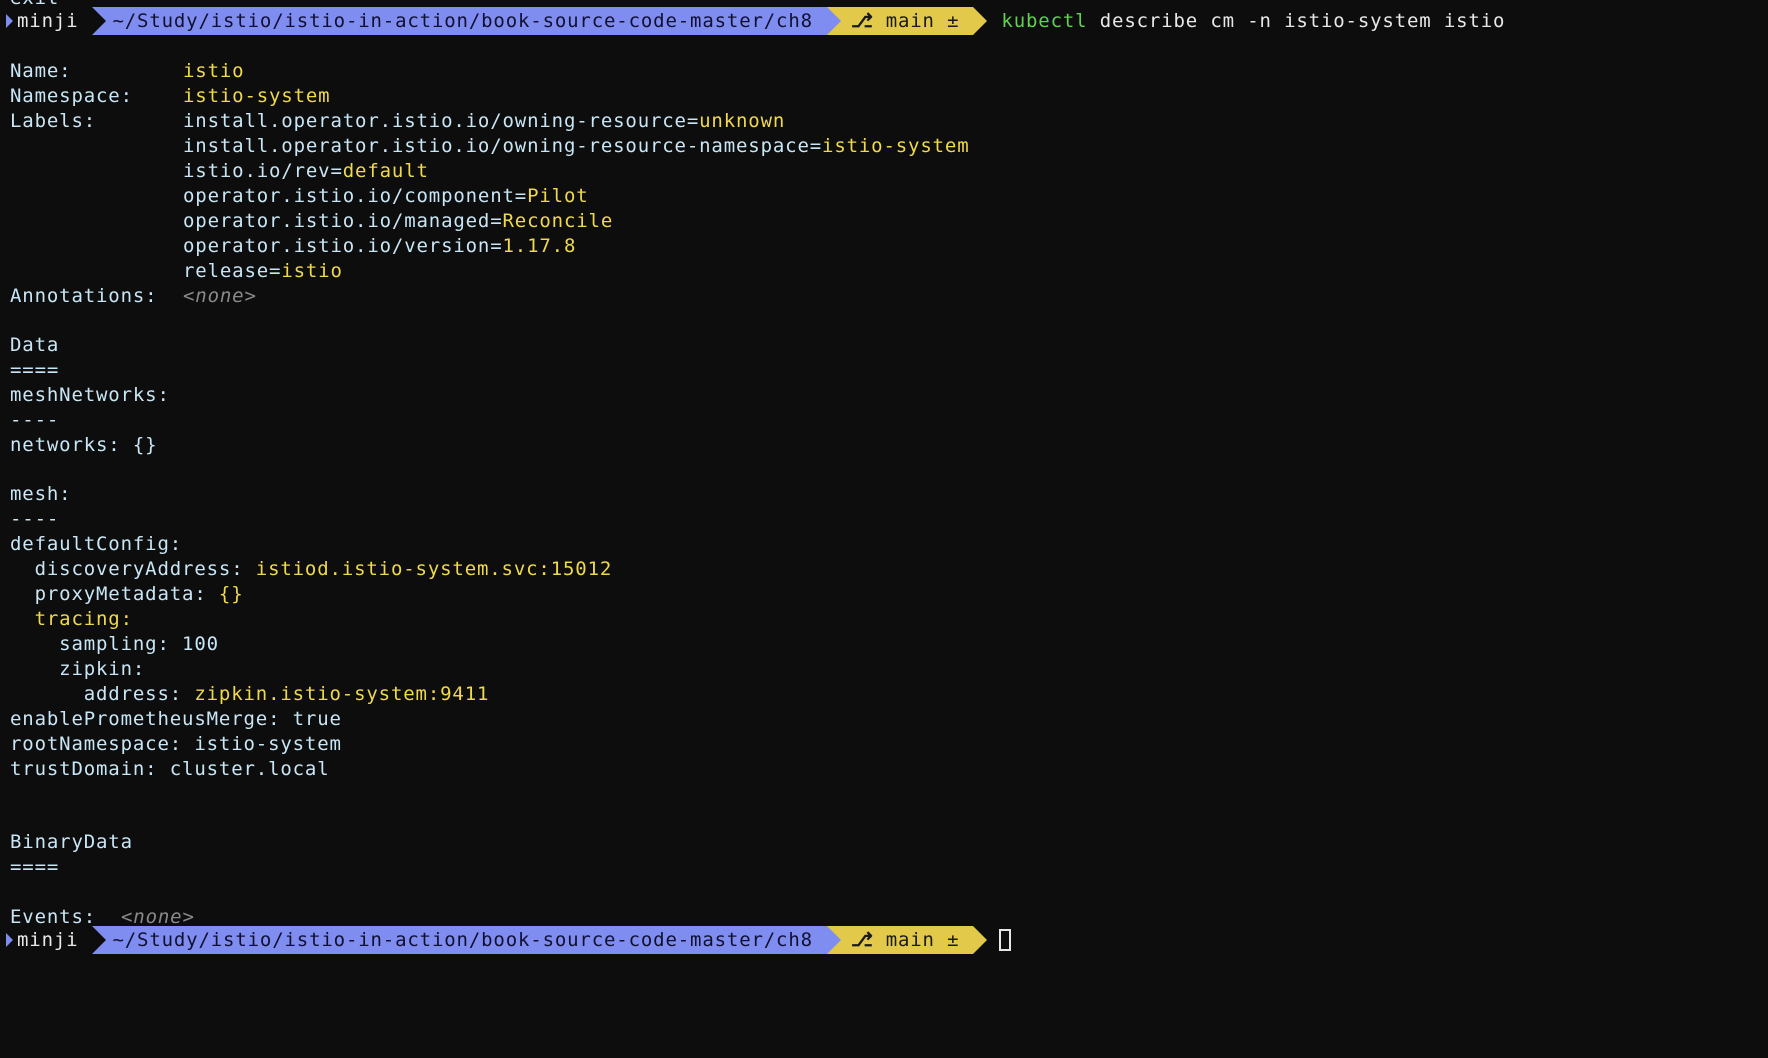 The height and width of the screenshot is (1058, 1768). Describe the element at coordinates (53, 121) in the screenshot. I see `labels-label: Labels:` at that location.